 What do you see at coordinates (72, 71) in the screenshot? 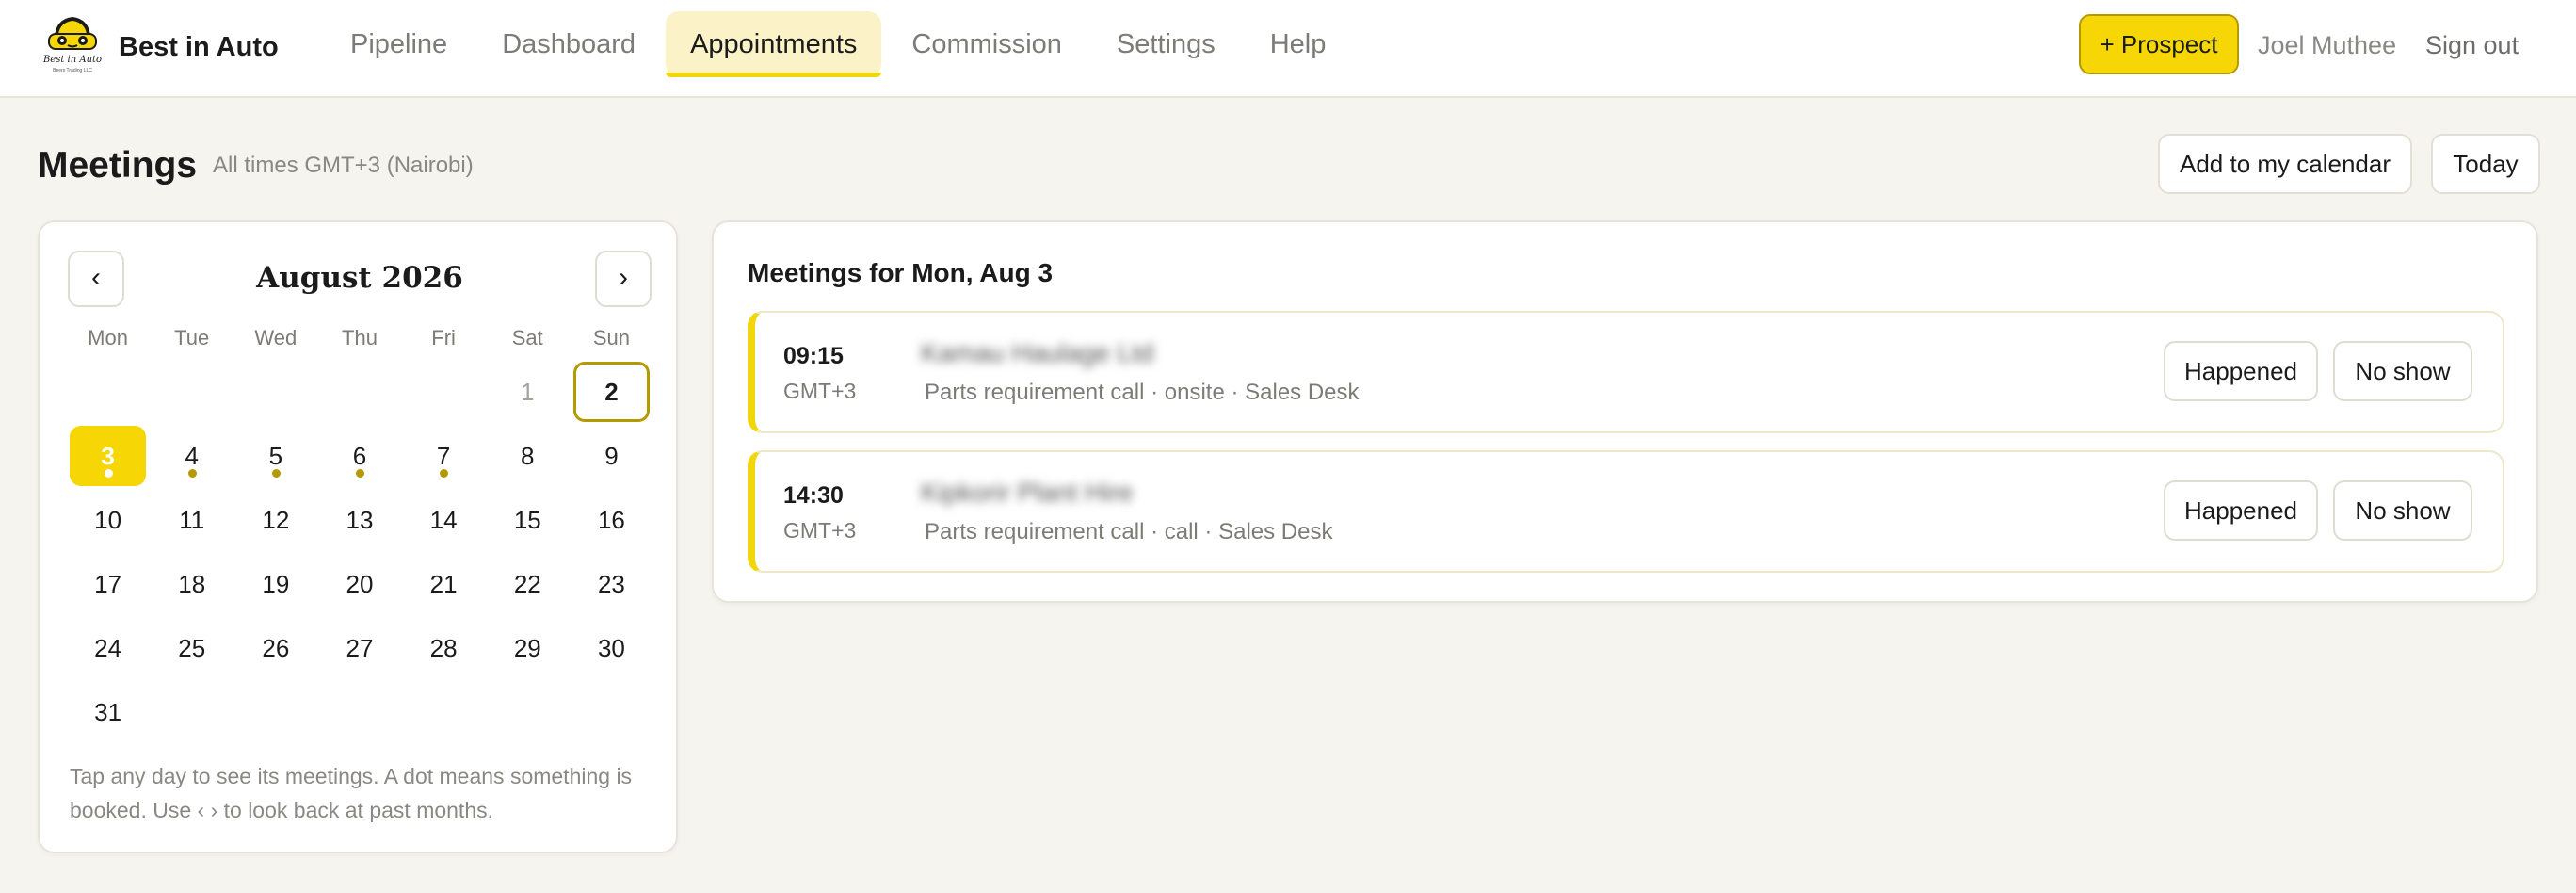
I see `logo-subcaption: Beers Trading LLC` at bounding box center [72, 71].